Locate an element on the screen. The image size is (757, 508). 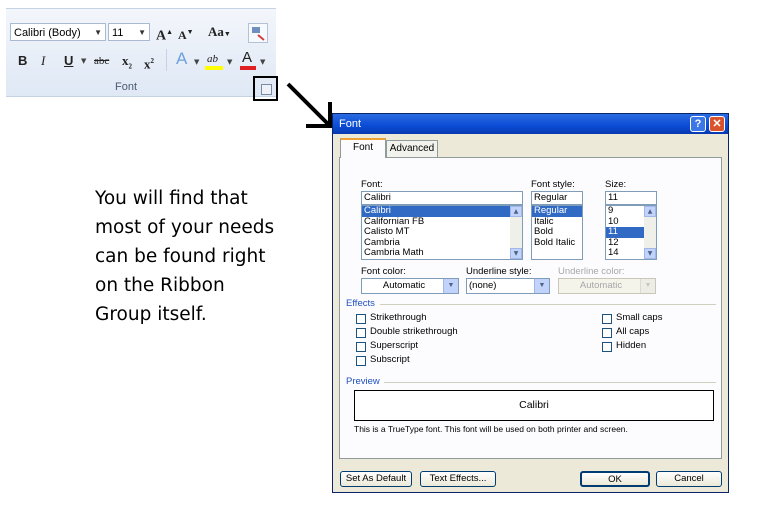
ok-button: OK is located at coordinates (615, 479).